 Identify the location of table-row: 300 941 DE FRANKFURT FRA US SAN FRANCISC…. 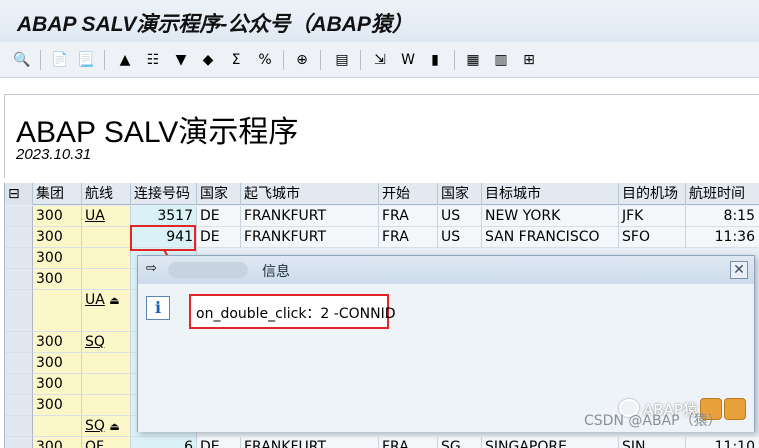
(382, 237).